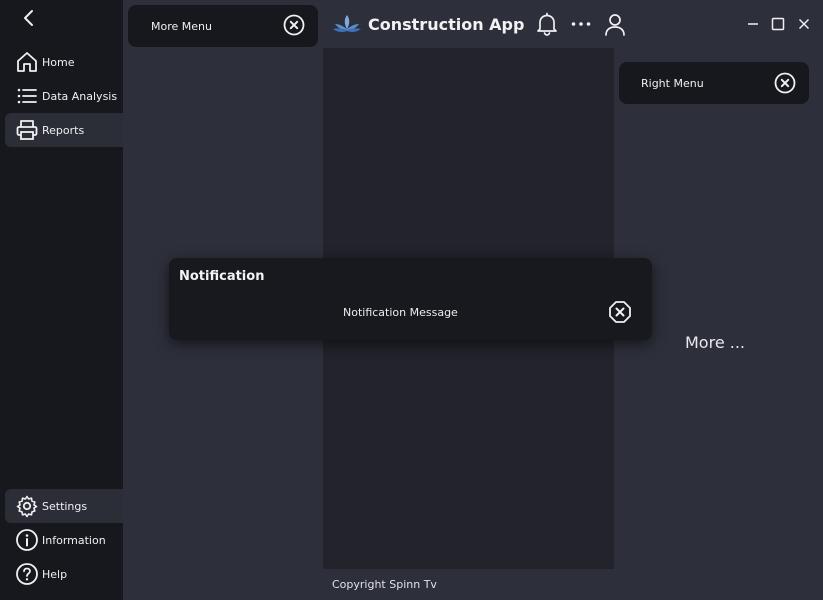 This screenshot has height=600, width=823. I want to click on sidebar-item-label: Help, so click(55, 574).